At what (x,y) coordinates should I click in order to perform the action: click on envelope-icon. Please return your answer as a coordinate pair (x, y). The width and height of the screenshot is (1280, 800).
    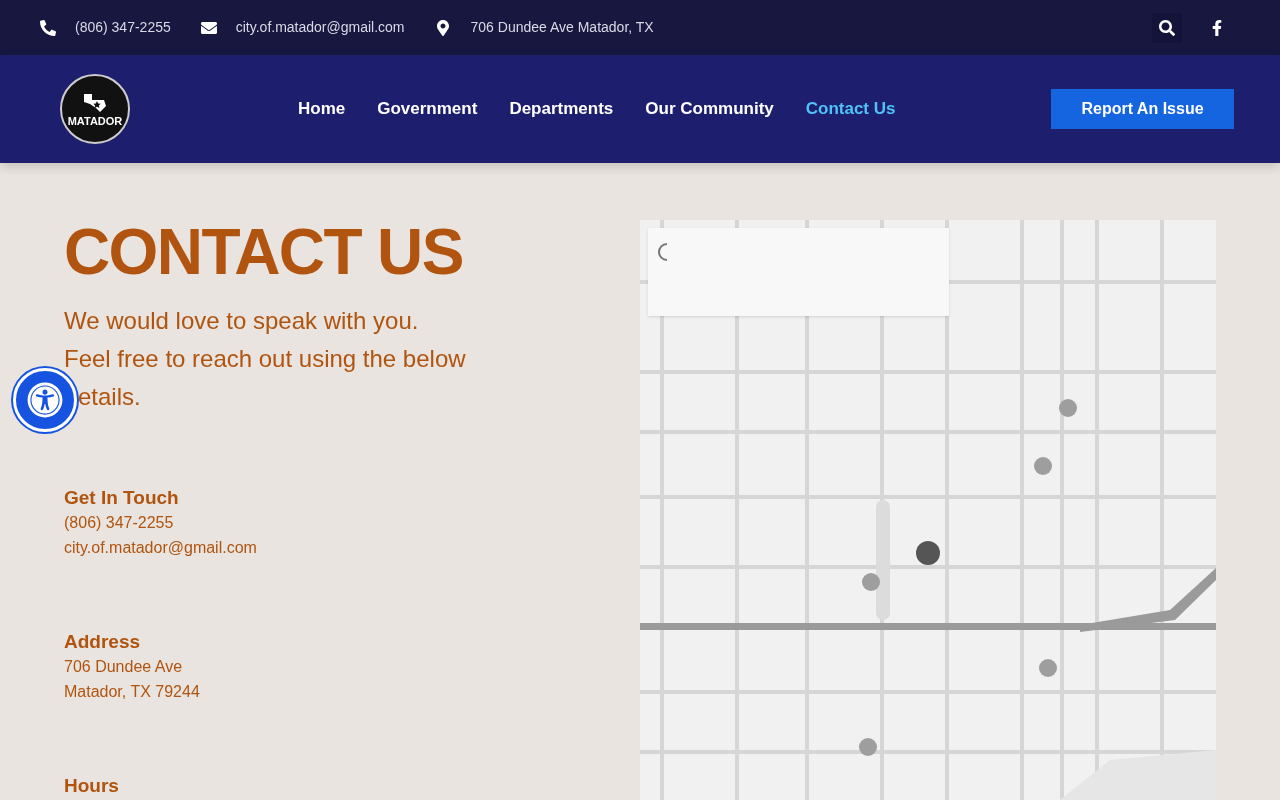
    Looking at the image, I should click on (208, 27).